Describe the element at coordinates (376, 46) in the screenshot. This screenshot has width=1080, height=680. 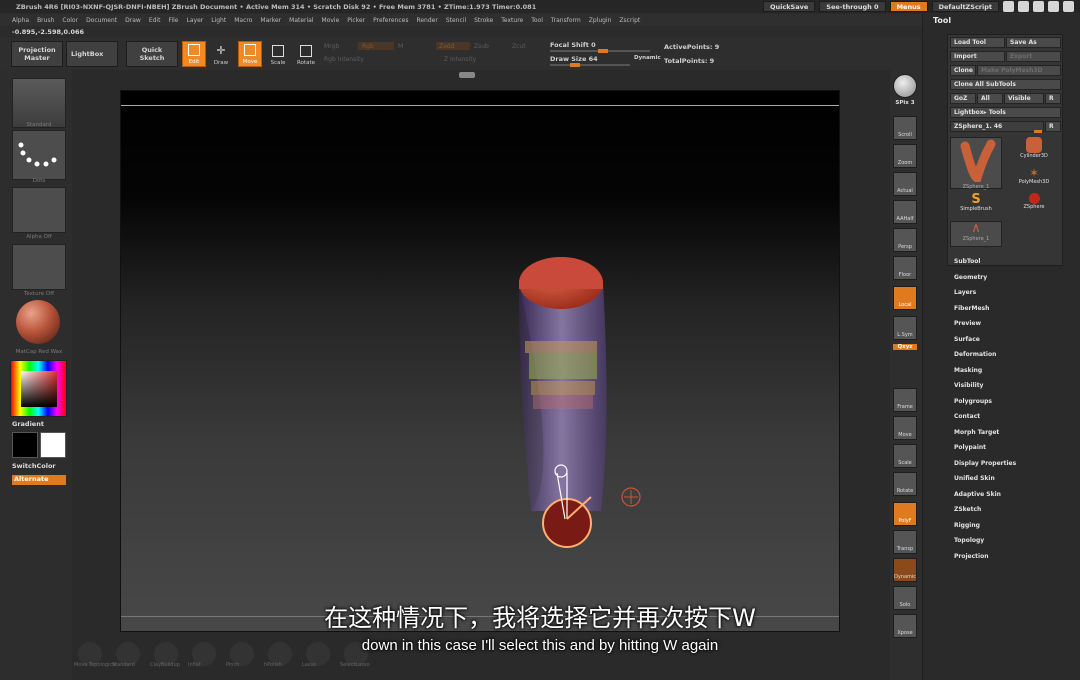
I see `rgb-button-bg: Rgb` at that location.